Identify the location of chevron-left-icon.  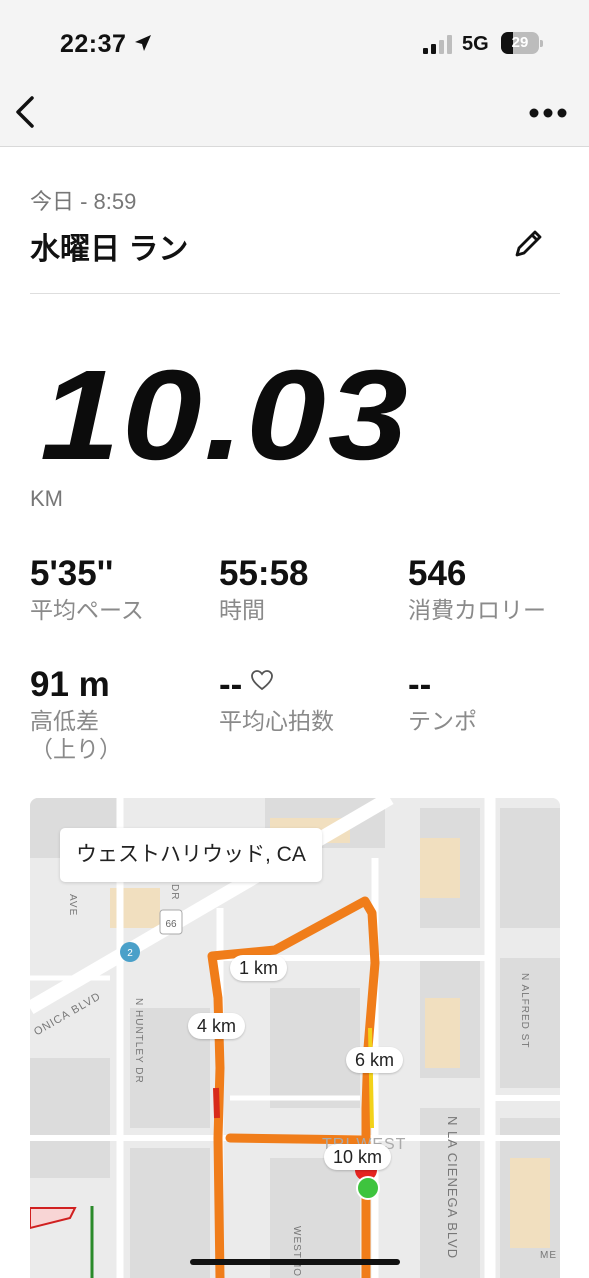
(25, 112).